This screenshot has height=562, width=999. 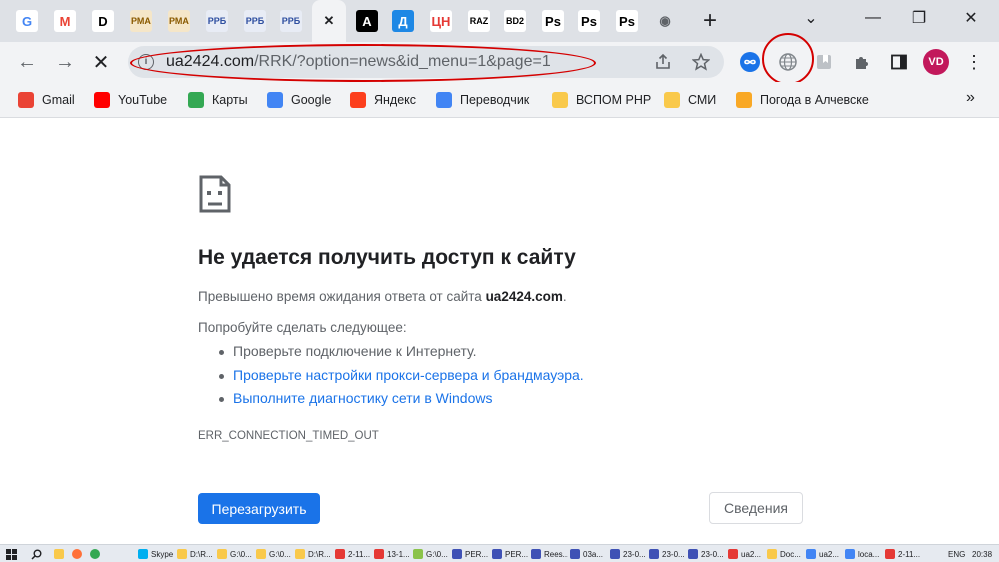 I want to click on bookmark-item: ВСПОМ РНР, so click(x=601, y=100).